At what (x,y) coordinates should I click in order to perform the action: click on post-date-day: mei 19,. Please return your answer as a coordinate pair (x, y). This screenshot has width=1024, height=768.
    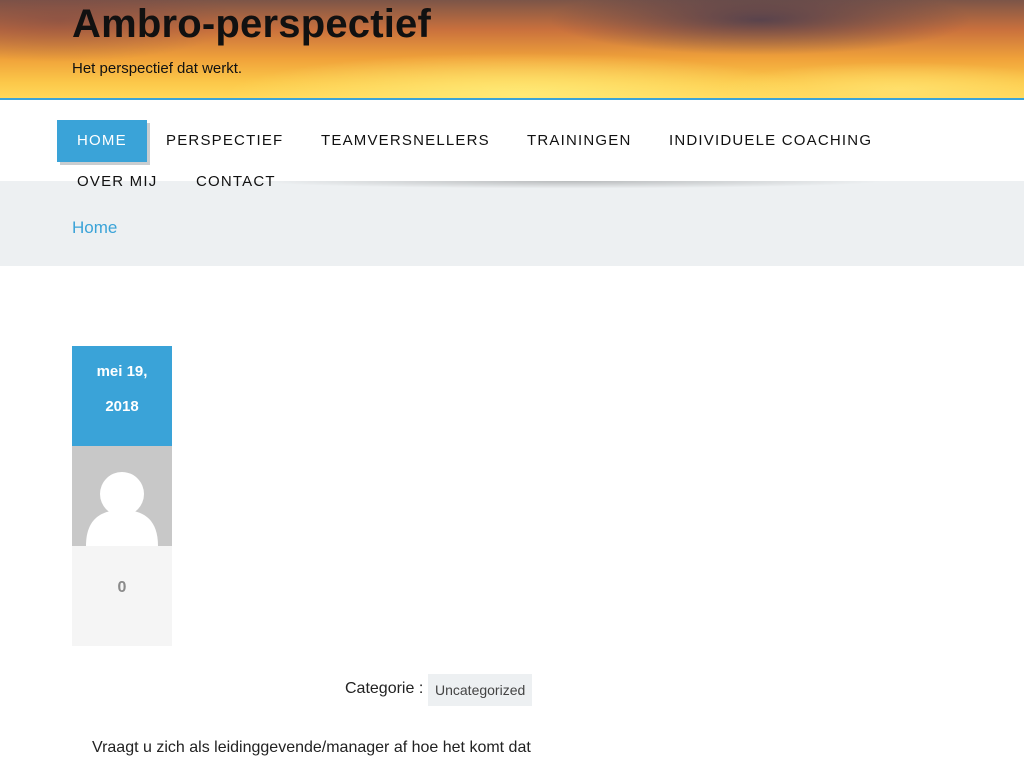
    Looking at the image, I should click on (122, 371).